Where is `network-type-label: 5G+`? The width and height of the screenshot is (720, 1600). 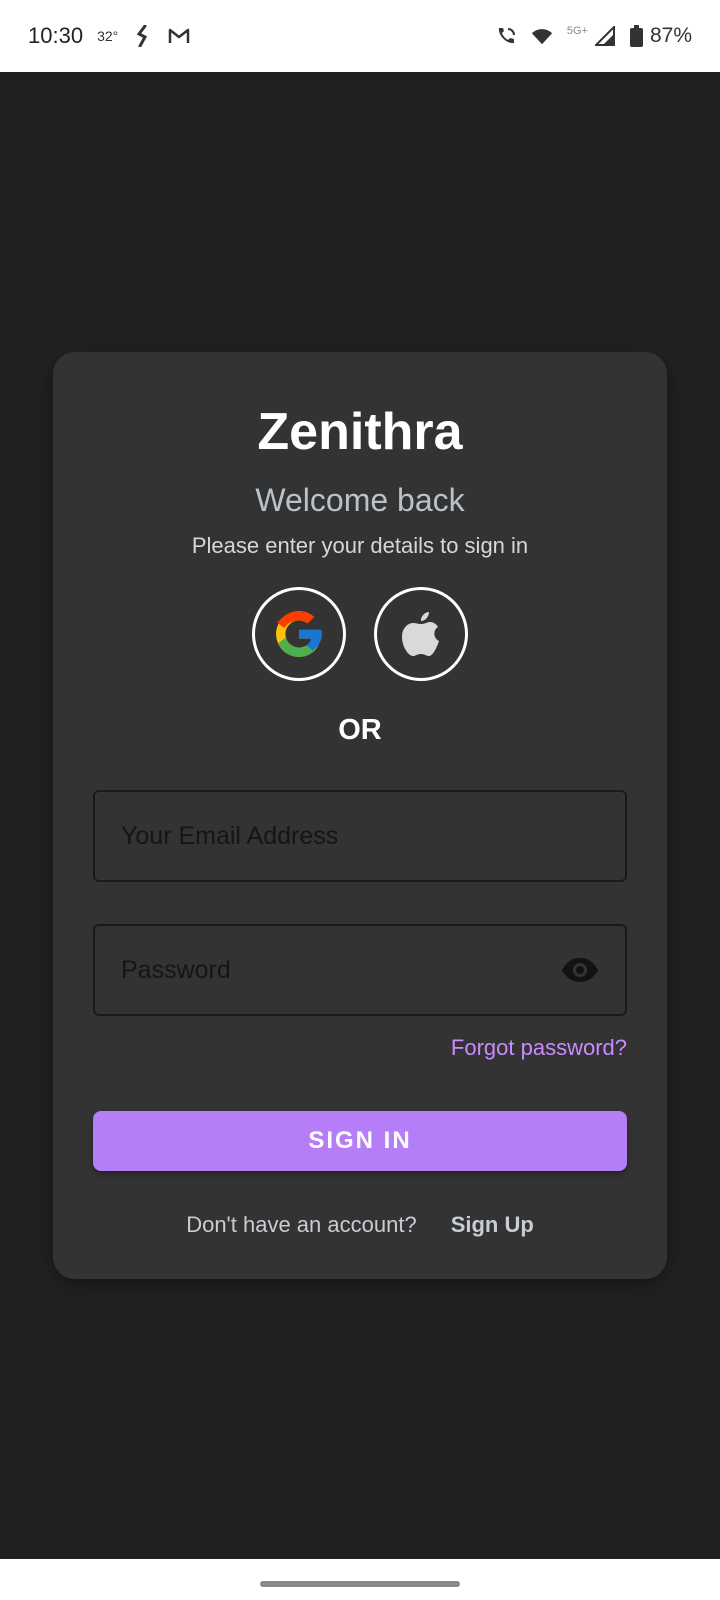 network-type-label: 5G+ is located at coordinates (577, 31).